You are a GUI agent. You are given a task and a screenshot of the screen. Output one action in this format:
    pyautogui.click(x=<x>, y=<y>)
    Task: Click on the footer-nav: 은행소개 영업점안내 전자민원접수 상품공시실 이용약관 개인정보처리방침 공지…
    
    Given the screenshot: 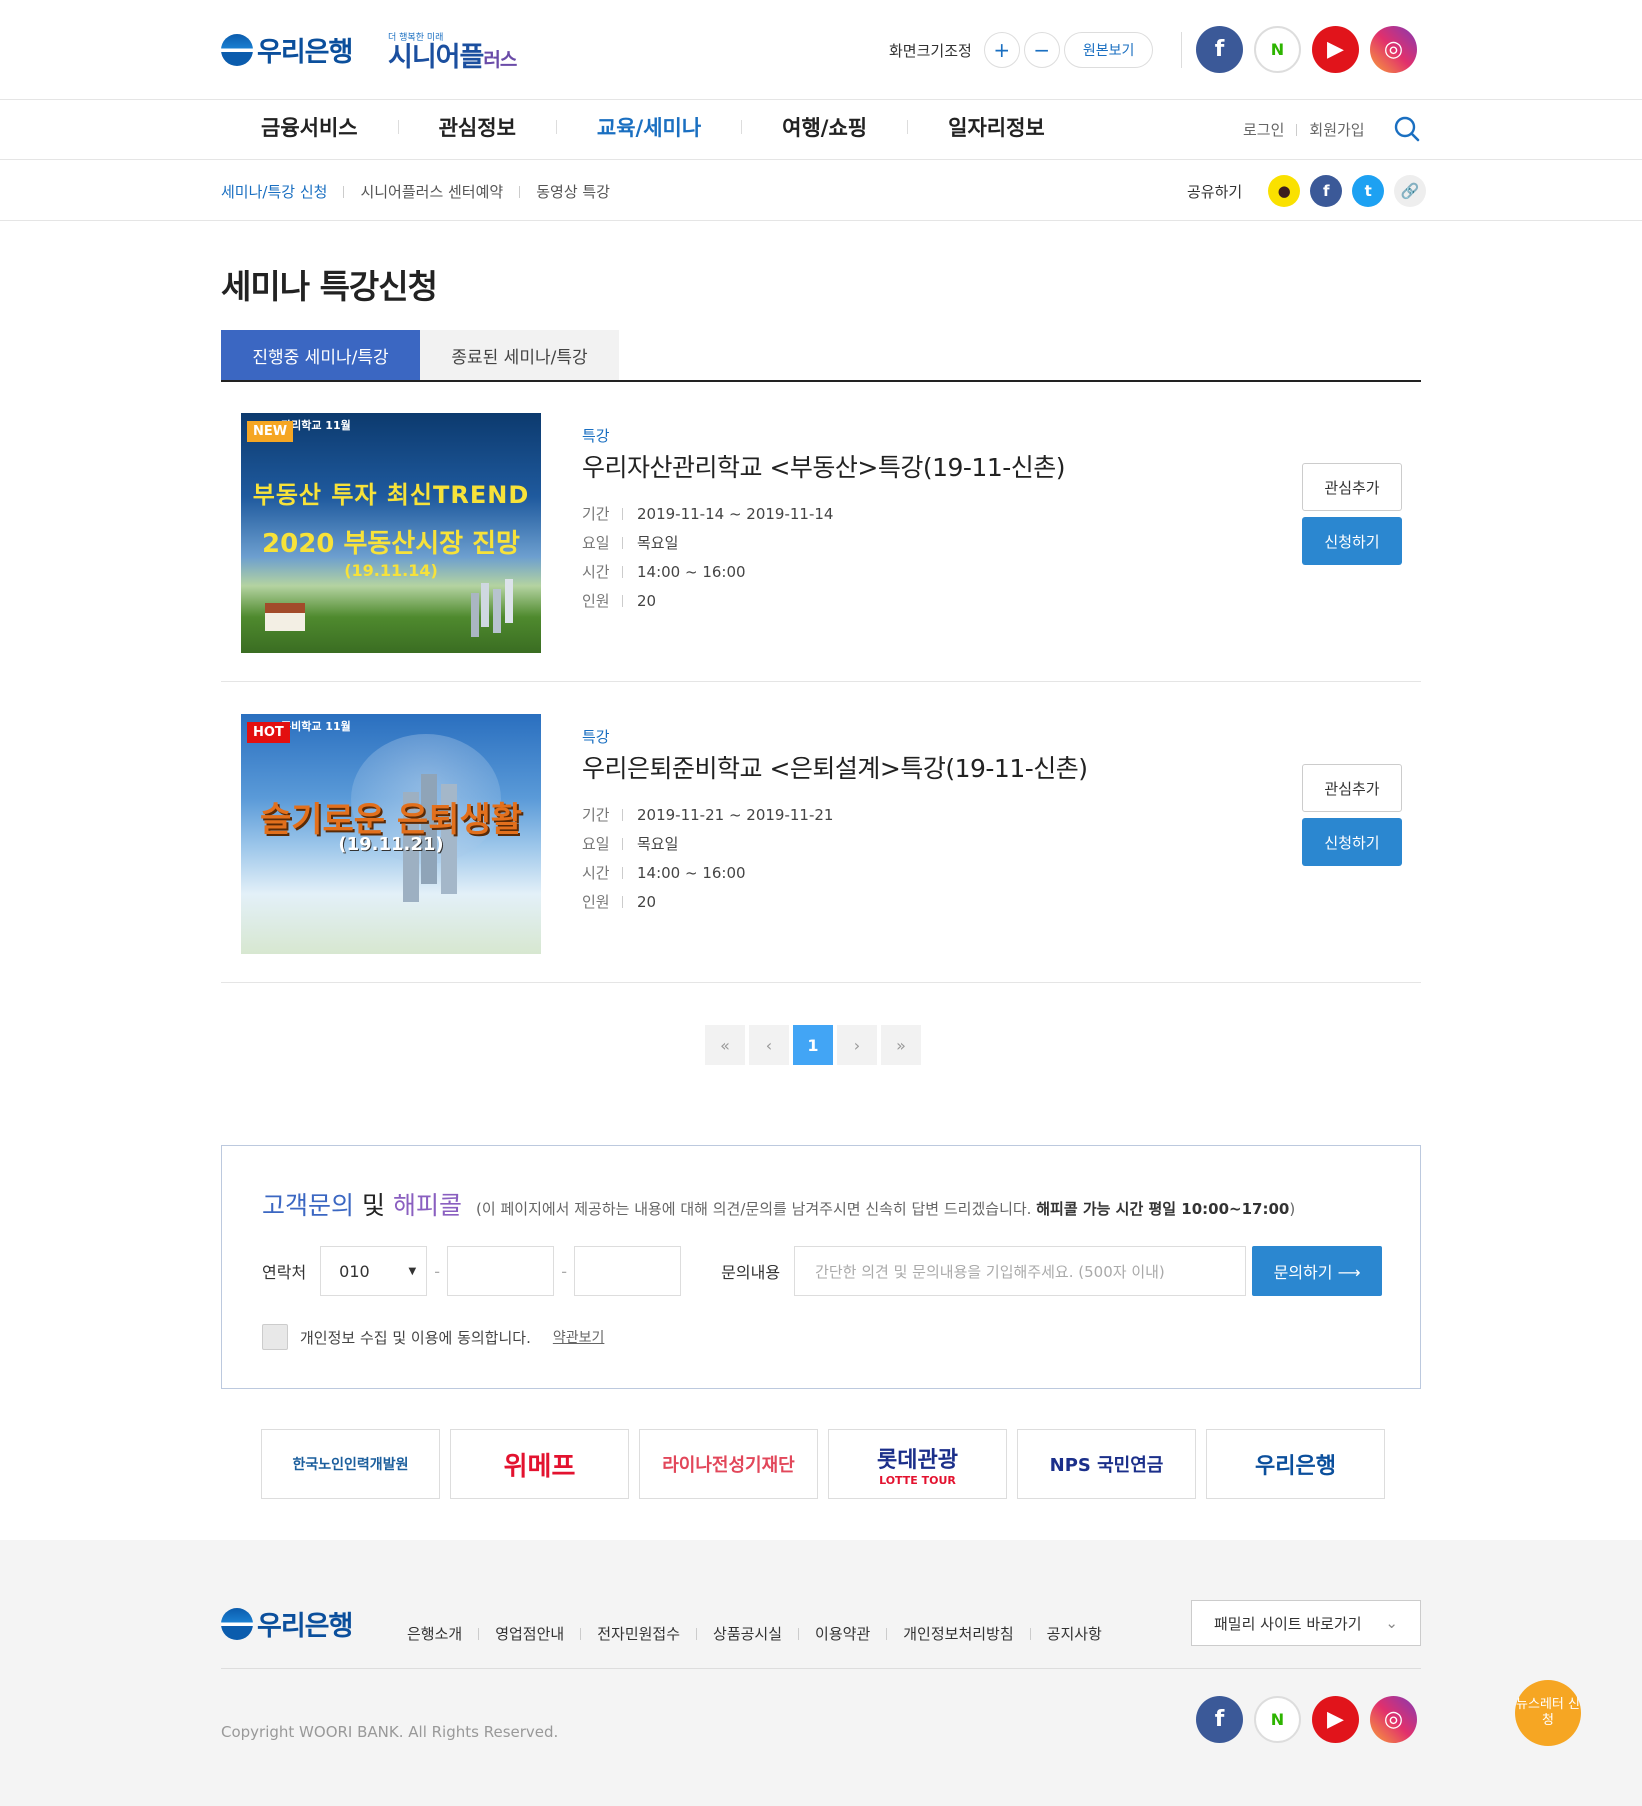 What is the action you would take?
    pyautogui.click(x=754, y=1633)
    